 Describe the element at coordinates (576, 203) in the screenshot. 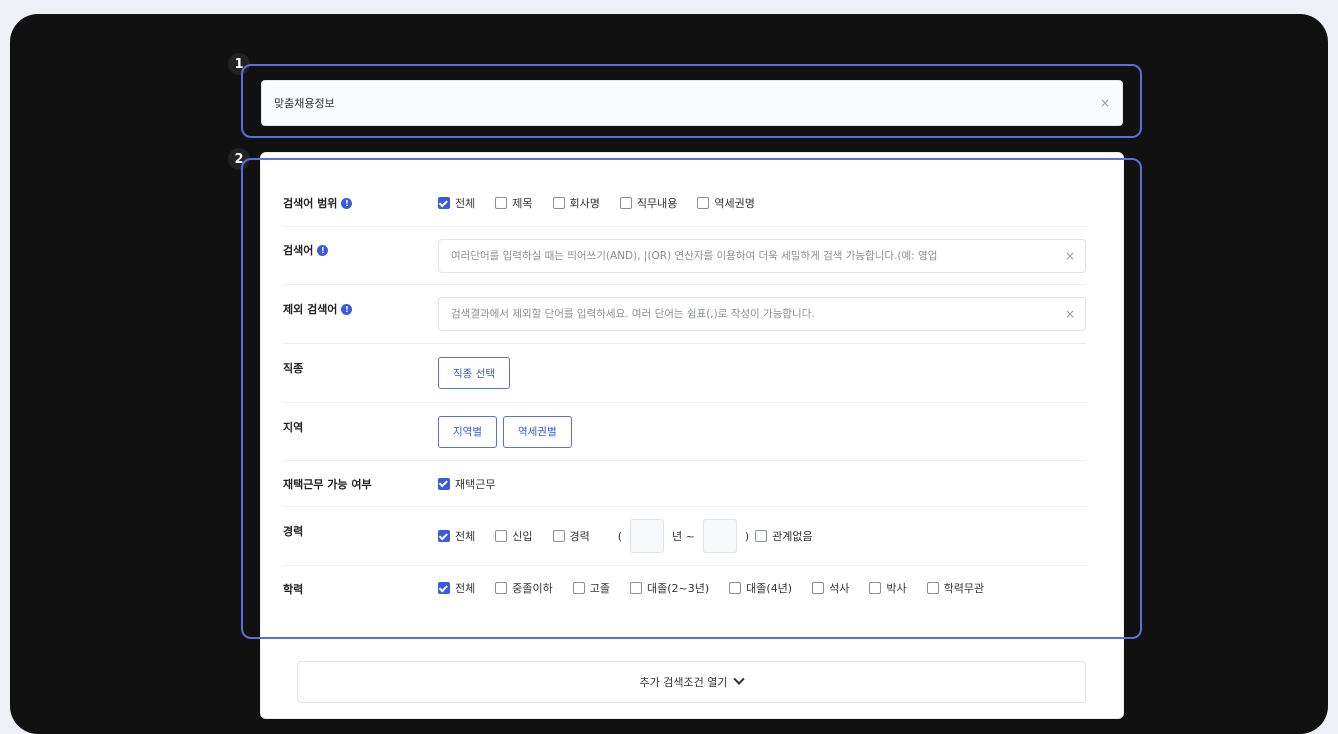

I see `scope-option-company: 회사명` at that location.